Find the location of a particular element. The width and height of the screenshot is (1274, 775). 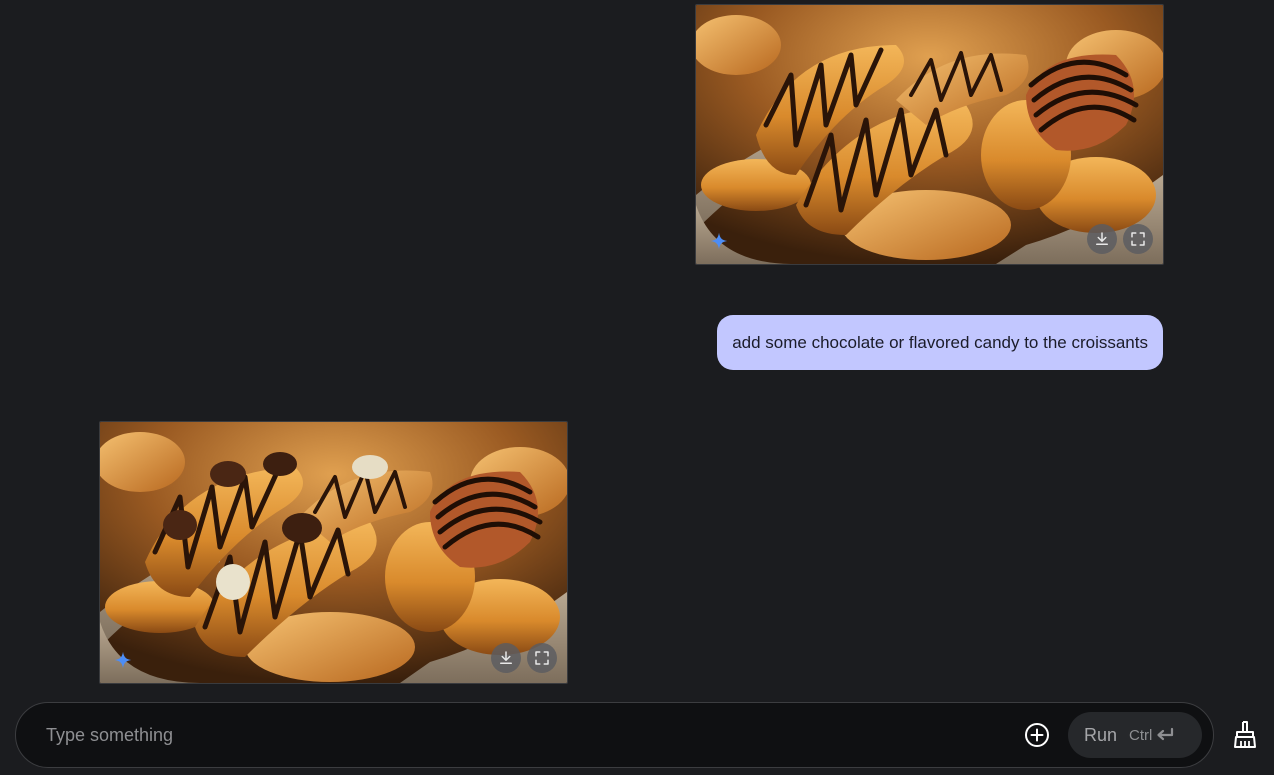

generated-image-bottom is located at coordinates (333, 552).